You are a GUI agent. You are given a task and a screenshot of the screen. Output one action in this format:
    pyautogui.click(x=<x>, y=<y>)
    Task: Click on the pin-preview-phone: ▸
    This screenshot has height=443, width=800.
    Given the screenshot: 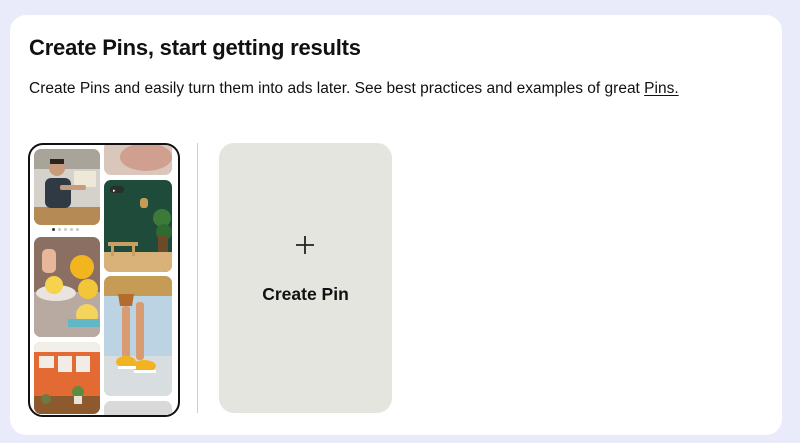 What is the action you would take?
    pyautogui.click(x=104, y=280)
    